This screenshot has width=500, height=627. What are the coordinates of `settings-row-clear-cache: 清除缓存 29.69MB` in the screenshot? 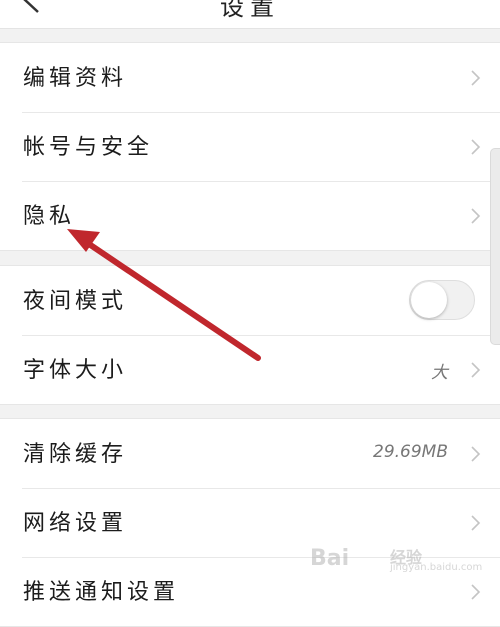 It's located at (250, 453).